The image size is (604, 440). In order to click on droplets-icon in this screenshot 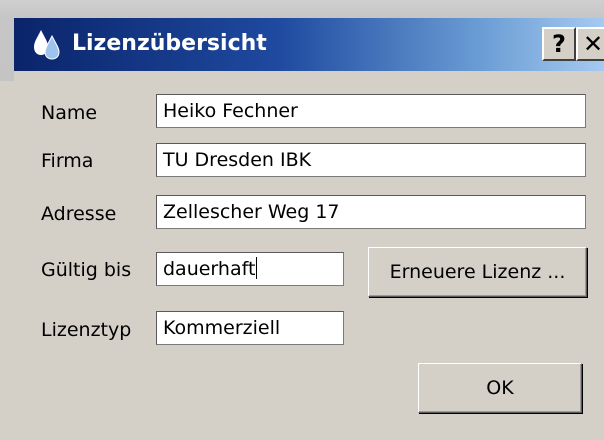, I will do `click(47, 44)`.